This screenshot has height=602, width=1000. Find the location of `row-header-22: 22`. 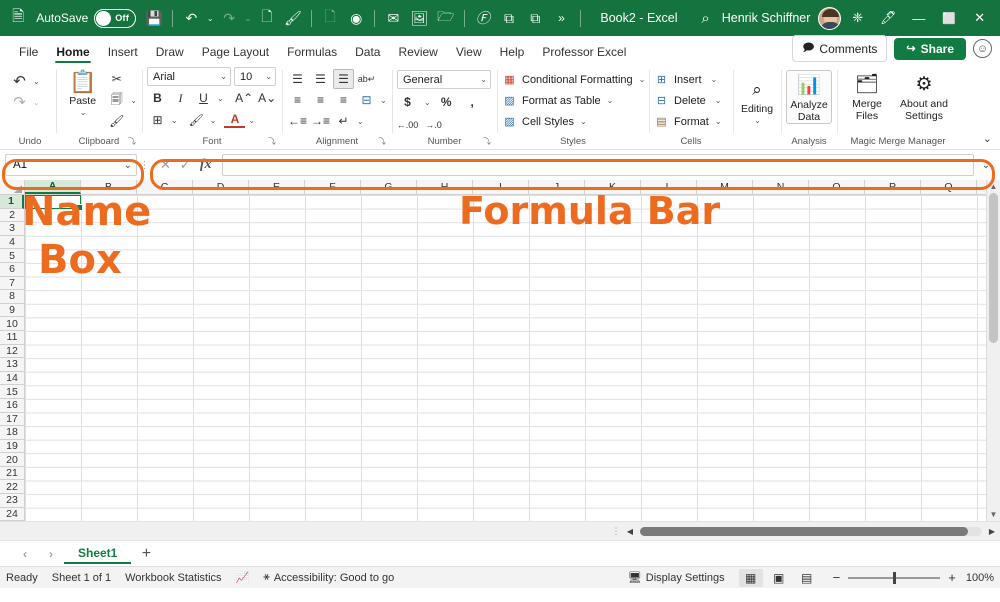

row-header-22: 22 is located at coordinates (12, 487).